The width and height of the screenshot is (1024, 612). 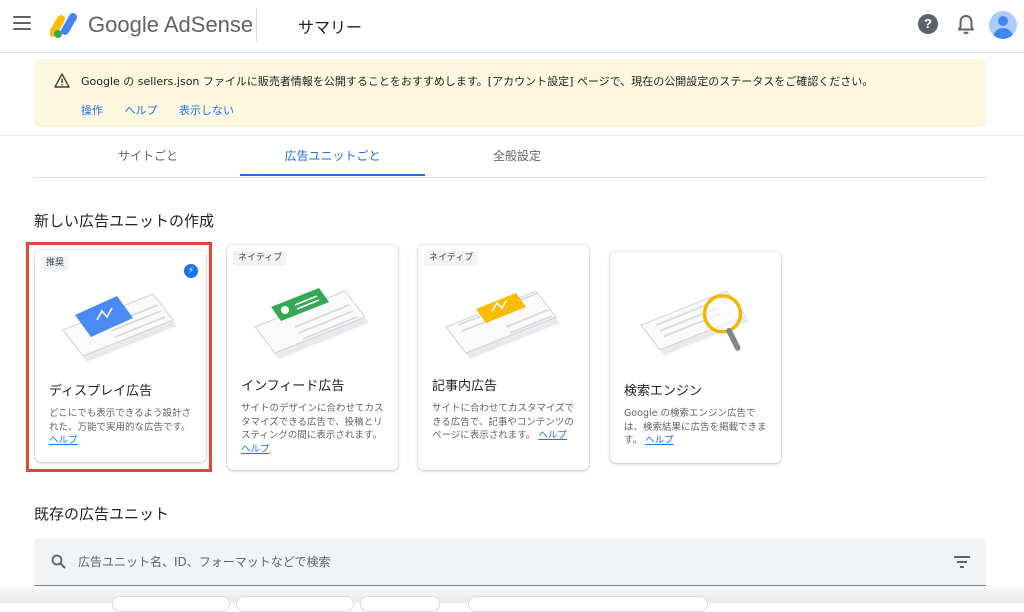 What do you see at coordinates (191, 271) in the screenshot?
I see `bolt-icon: ⚡` at bounding box center [191, 271].